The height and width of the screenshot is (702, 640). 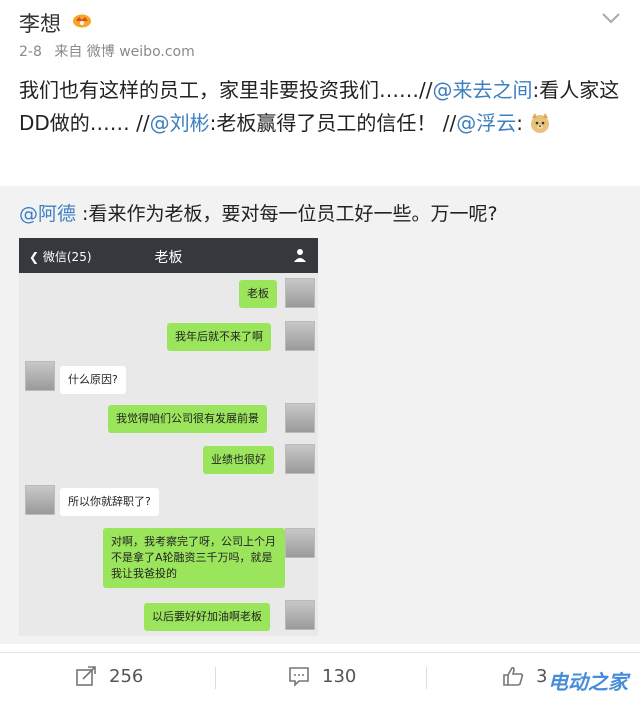 I want to click on crown-badge-icon, so click(x=82, y=21).